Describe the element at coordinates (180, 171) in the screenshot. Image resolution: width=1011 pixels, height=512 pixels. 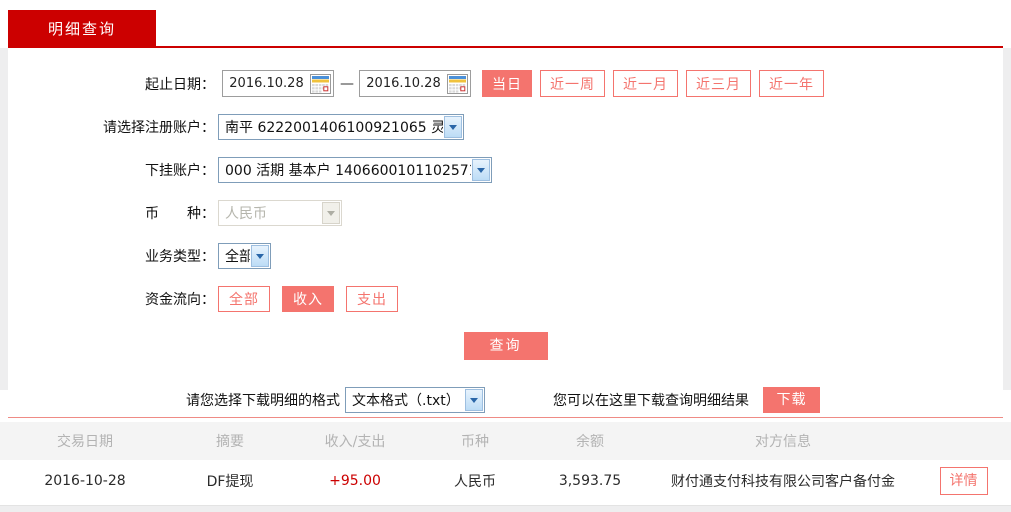
I see `sub-account-label: 下挂账户：` at that location.